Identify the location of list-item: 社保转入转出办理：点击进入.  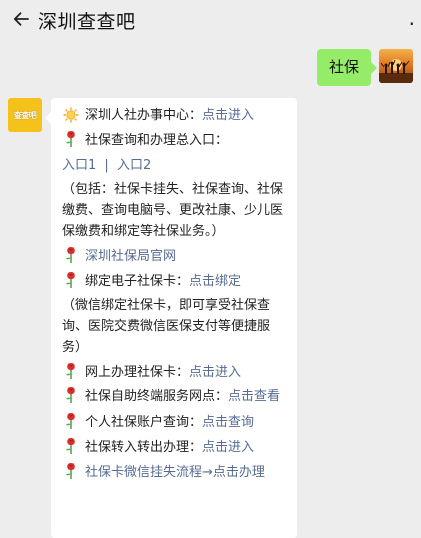
(174, 447).